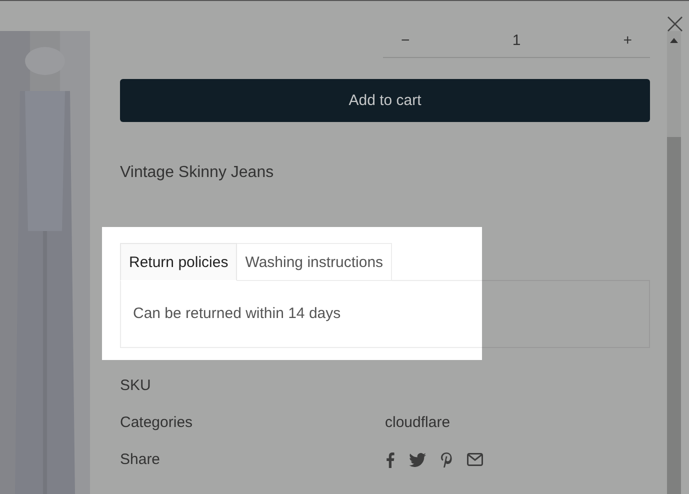 Image resolution: width=689 pixels, height=494 pixels. What do you see at coordinates (446, 460) in the screenshot?
I see `pinterest-icon` at bounding box center [446, 460].